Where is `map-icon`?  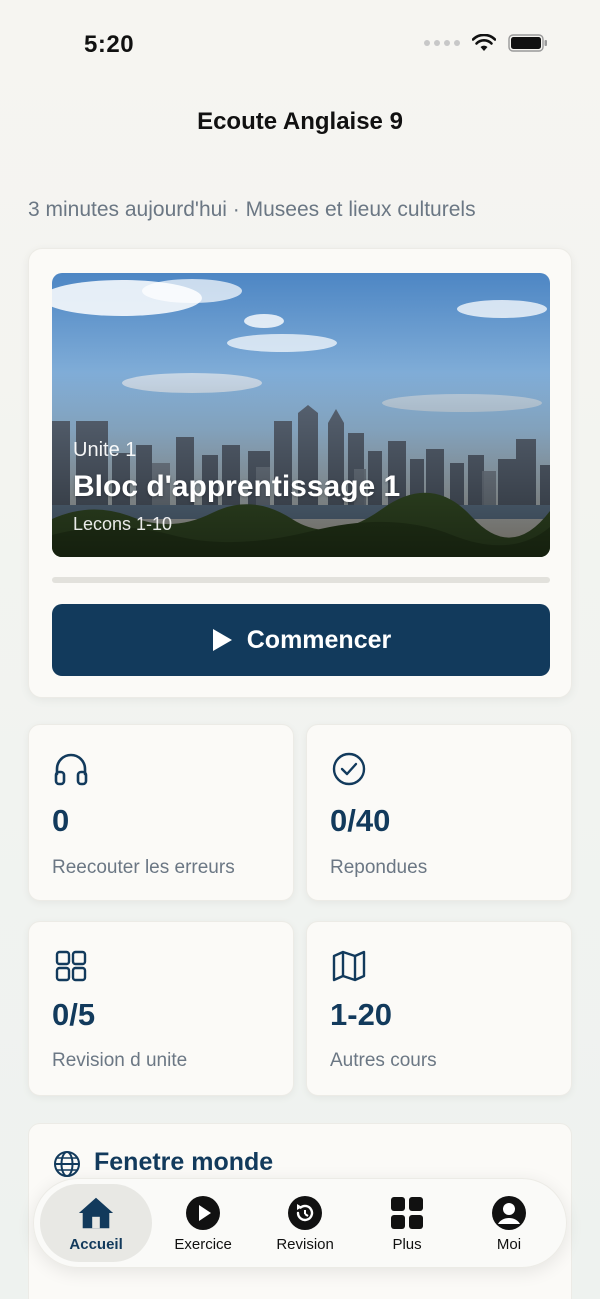 map-icon is located at coordinates (349, 966).